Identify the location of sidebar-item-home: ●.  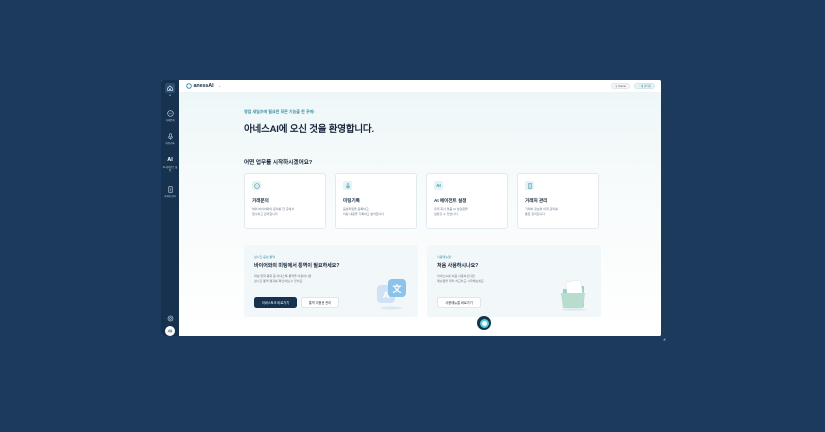
(170, 90).